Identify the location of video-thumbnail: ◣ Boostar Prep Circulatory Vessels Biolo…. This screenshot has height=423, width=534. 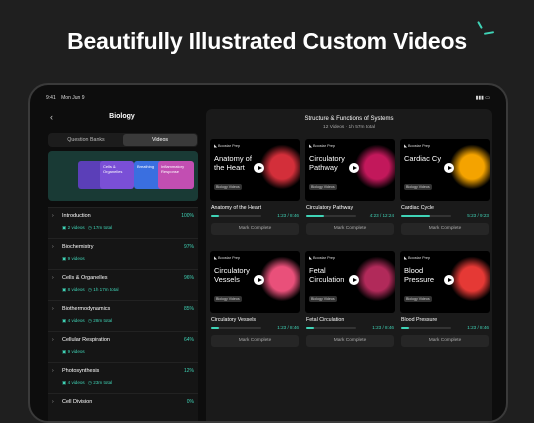
(255, 282).